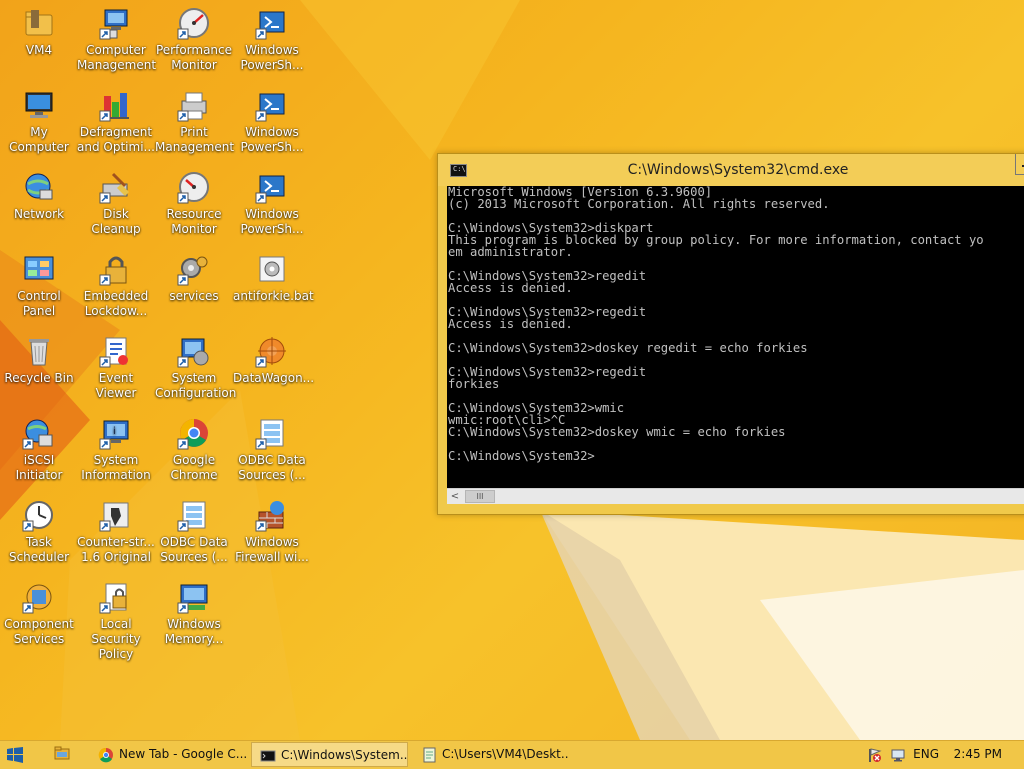 The height and width of the screenshot is (769, 1024). What do you see at coordinates (455, 496) in the screenshot?
I see `scroll-left-arrow-icon: <` at bounding box center [455, 496].